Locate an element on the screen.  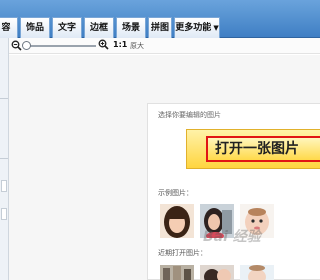
tab-accessories: 饰品 is located at coordinates (35, 27).